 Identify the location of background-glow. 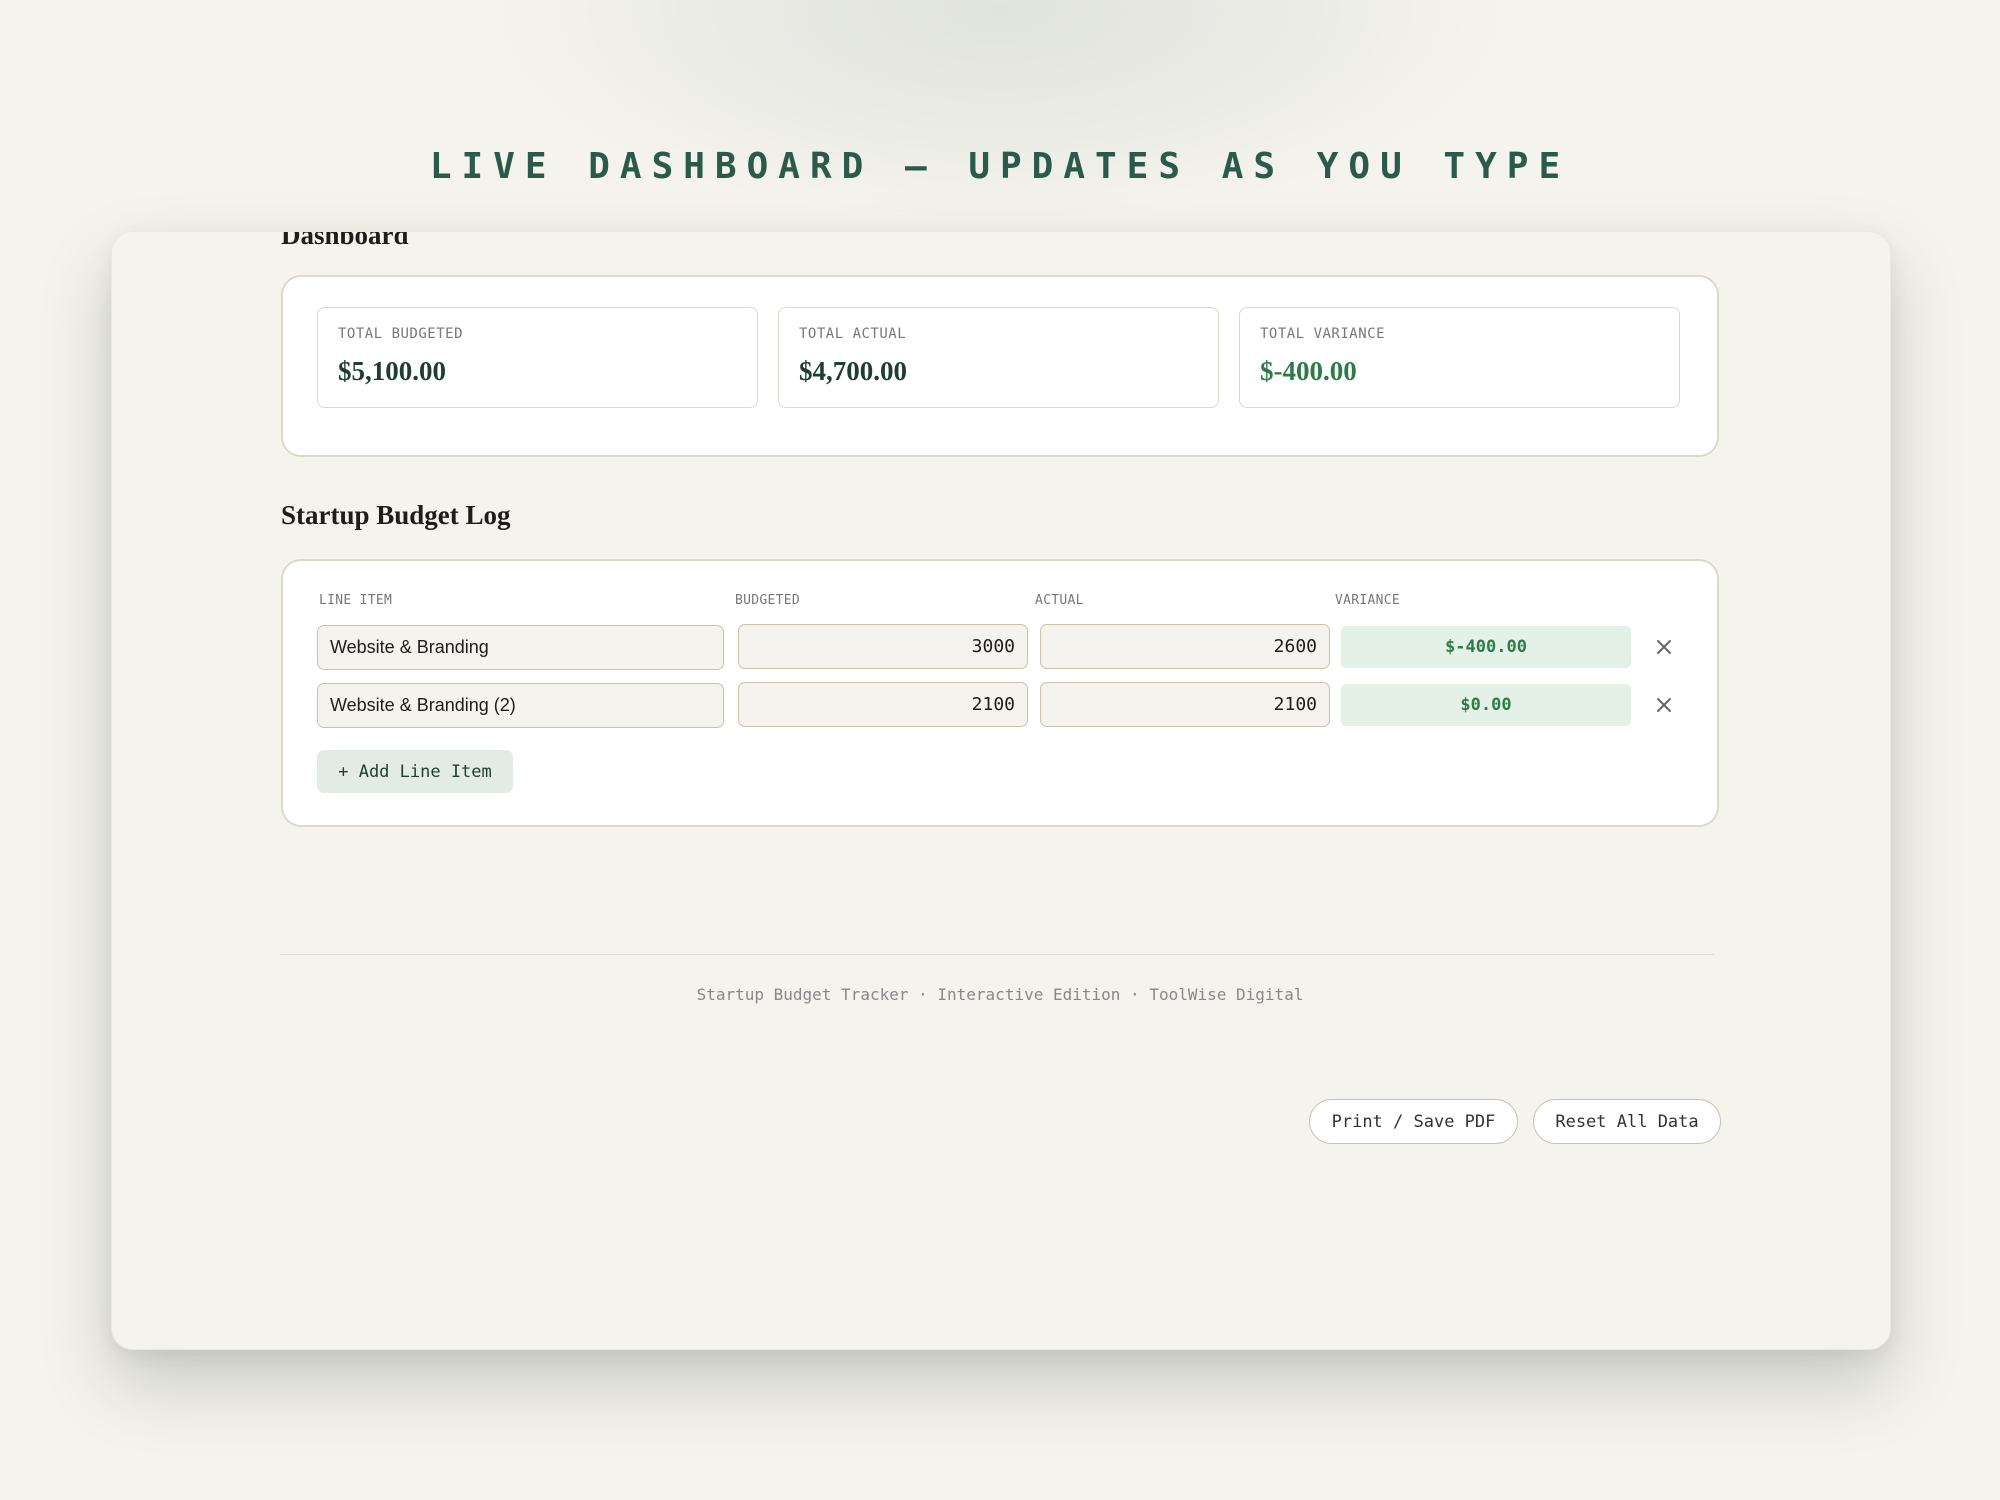
(1000, 110).